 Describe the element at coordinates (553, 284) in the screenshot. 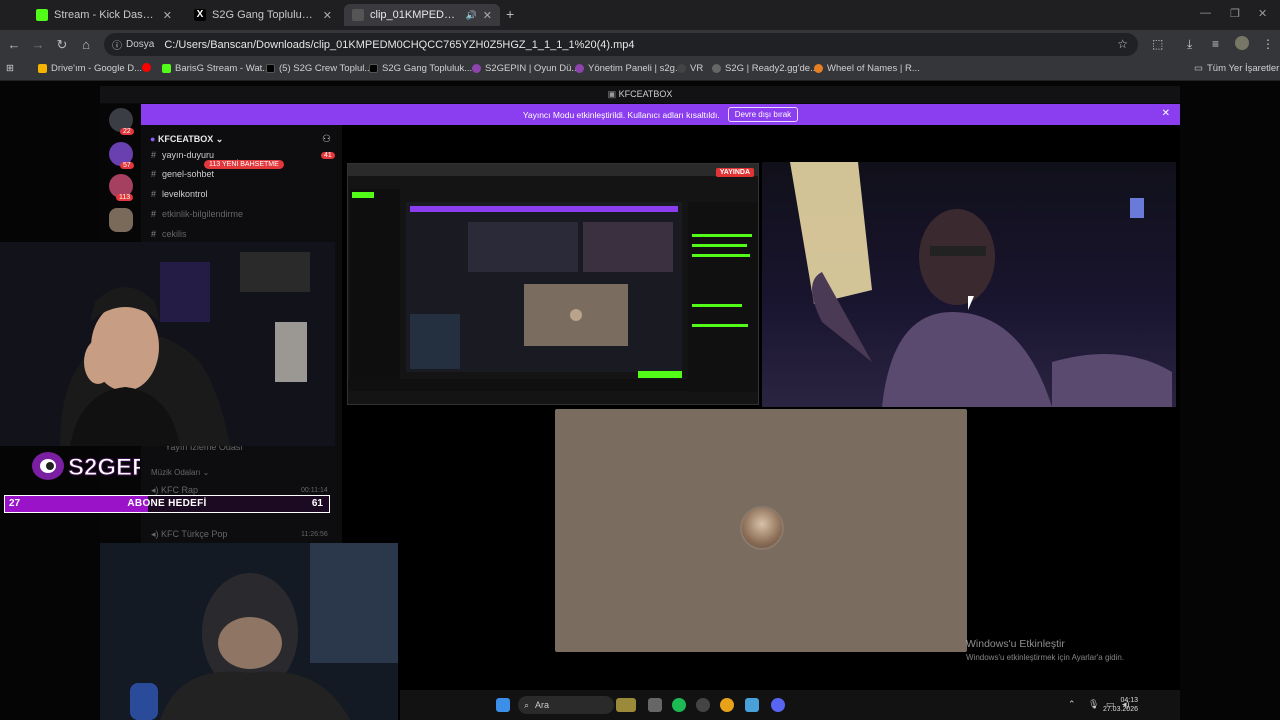

I see `screen-share-tile: YAYINDA` at that location.